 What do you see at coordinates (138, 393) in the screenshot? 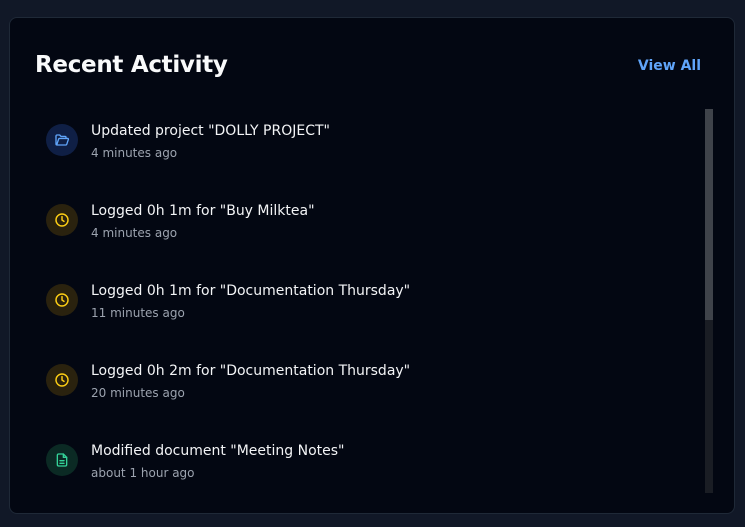
I see `activity-time: 20 minutes ago` at bounding box center [138, 393].